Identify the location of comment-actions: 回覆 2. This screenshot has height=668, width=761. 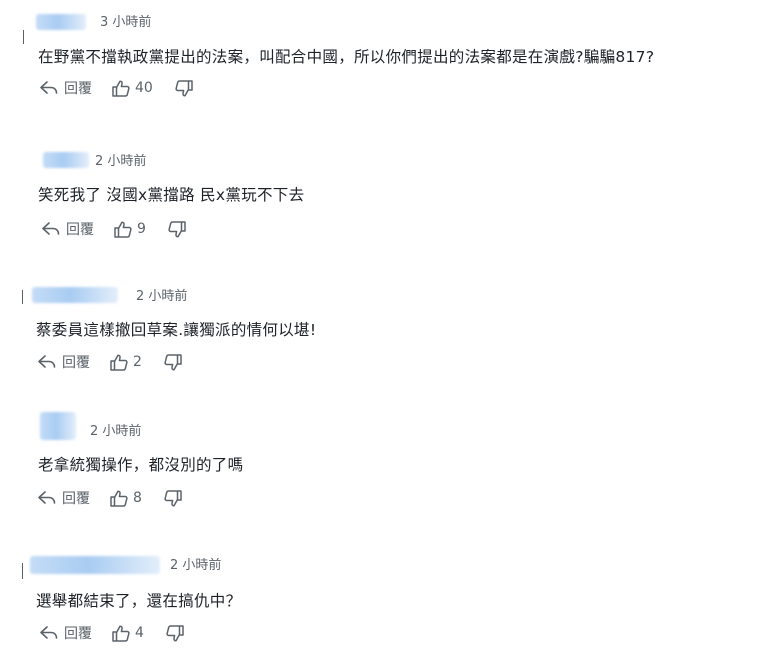
(110, 362).